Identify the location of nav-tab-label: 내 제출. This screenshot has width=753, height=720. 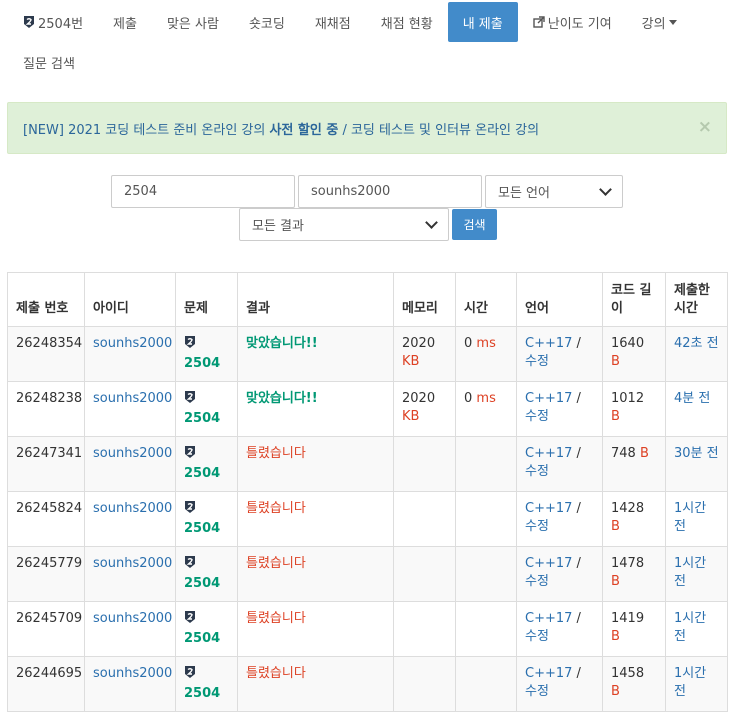
(482, 24).